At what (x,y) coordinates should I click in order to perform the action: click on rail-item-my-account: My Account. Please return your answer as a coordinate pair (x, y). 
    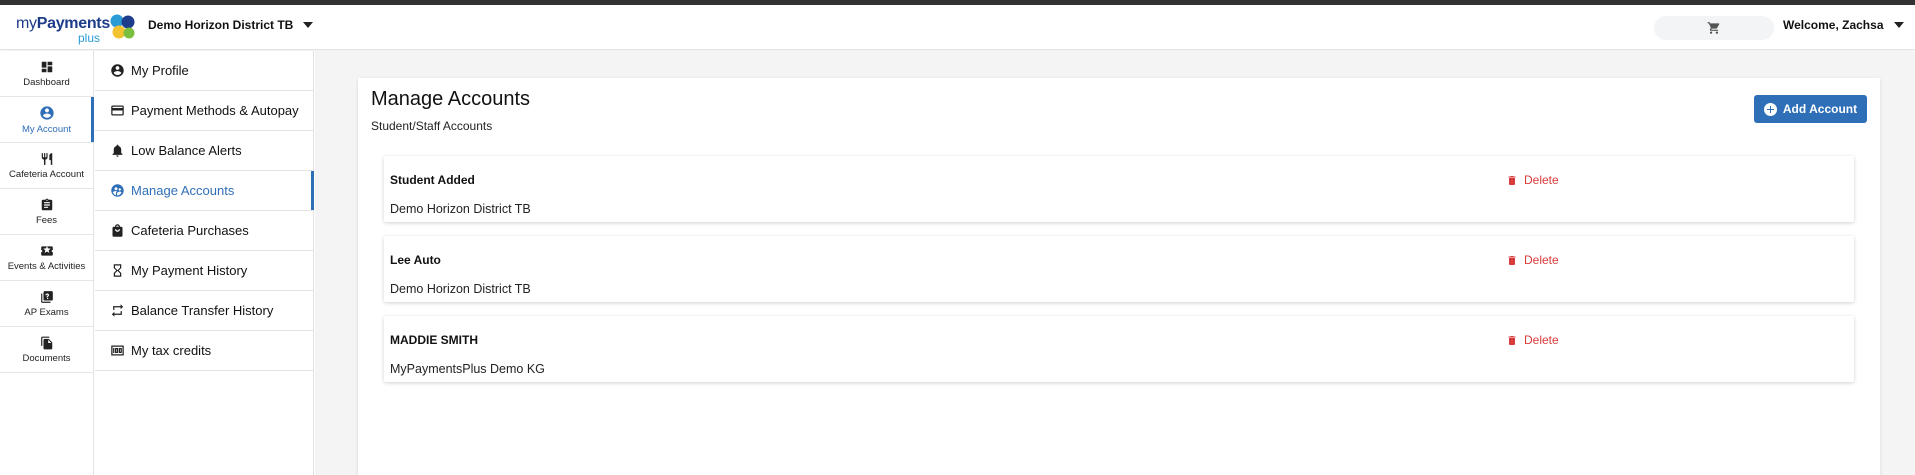
    Looking at the image, I should click on (47, 120).